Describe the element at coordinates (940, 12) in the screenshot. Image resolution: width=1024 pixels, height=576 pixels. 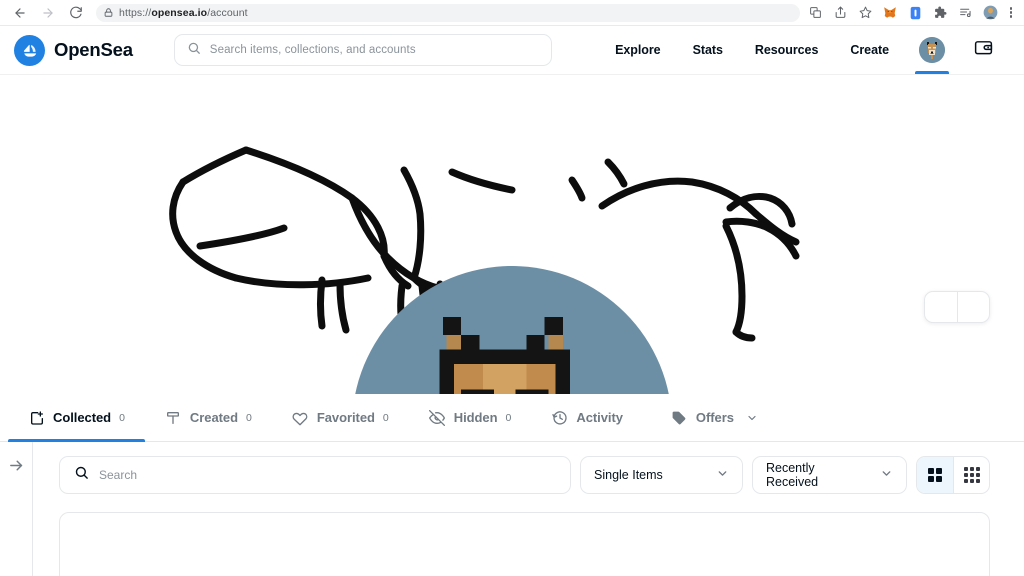
I see `puzzle-extensions-icon` at that location.